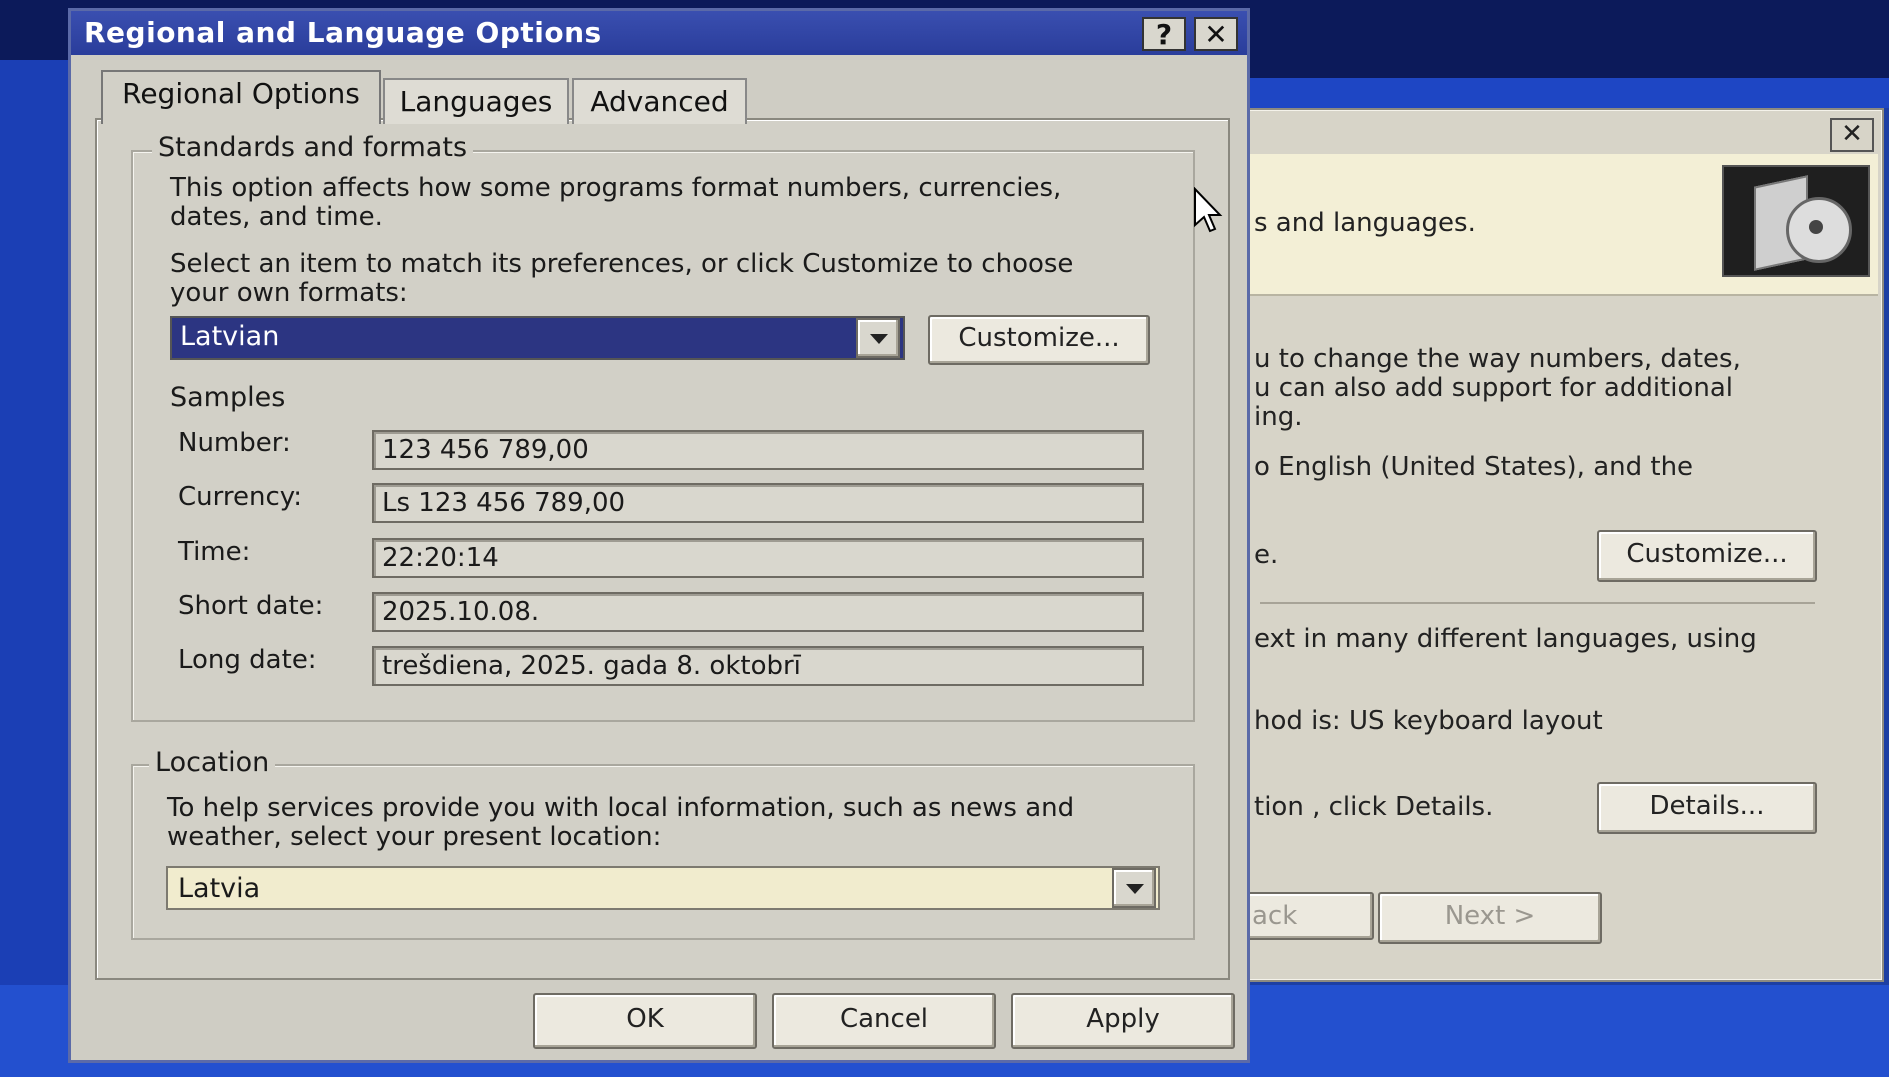 The image size is (1889, 1077). What do you see at coordinates (1216, 34) in the screenshot?
I see `close-button: ✕` at bounding box center [1216, 34].